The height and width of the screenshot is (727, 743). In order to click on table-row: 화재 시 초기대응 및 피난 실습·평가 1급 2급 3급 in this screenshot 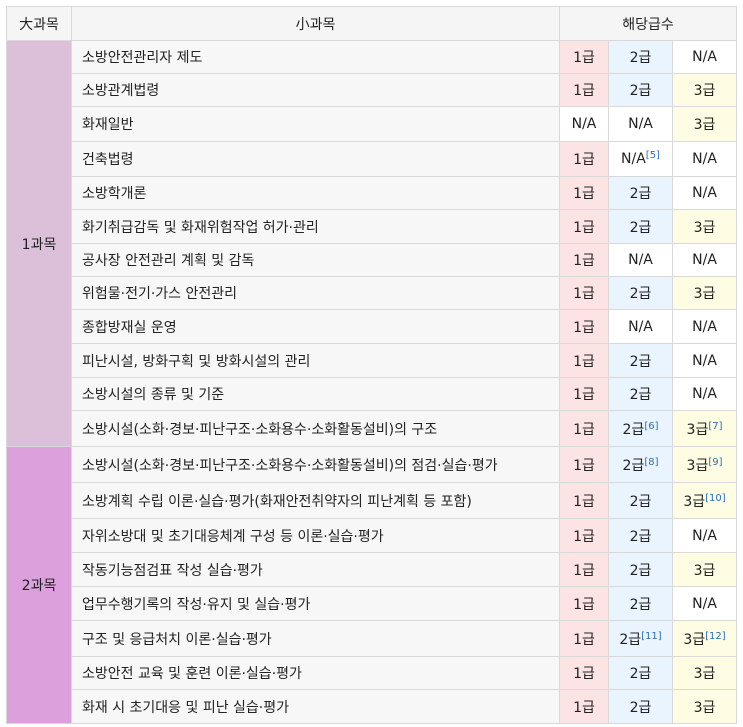, I will do `click(372, 706)`.